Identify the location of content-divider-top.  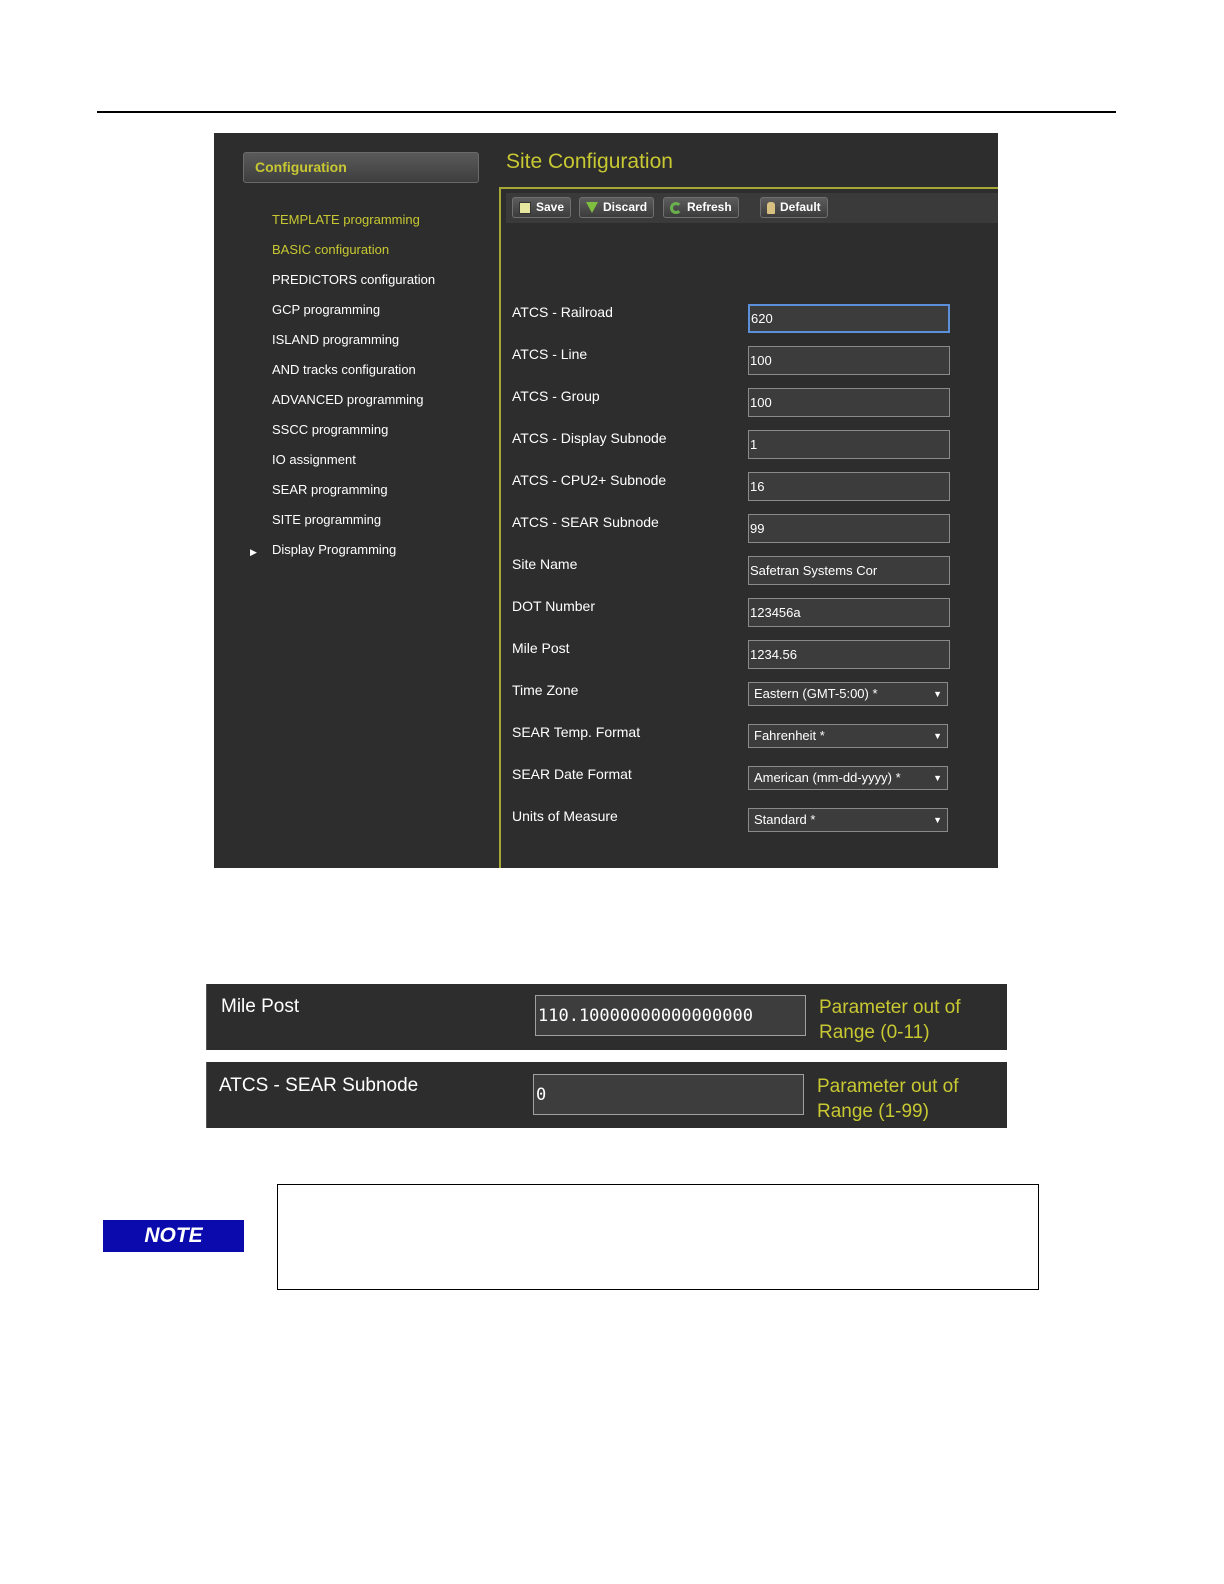
(748, 188).